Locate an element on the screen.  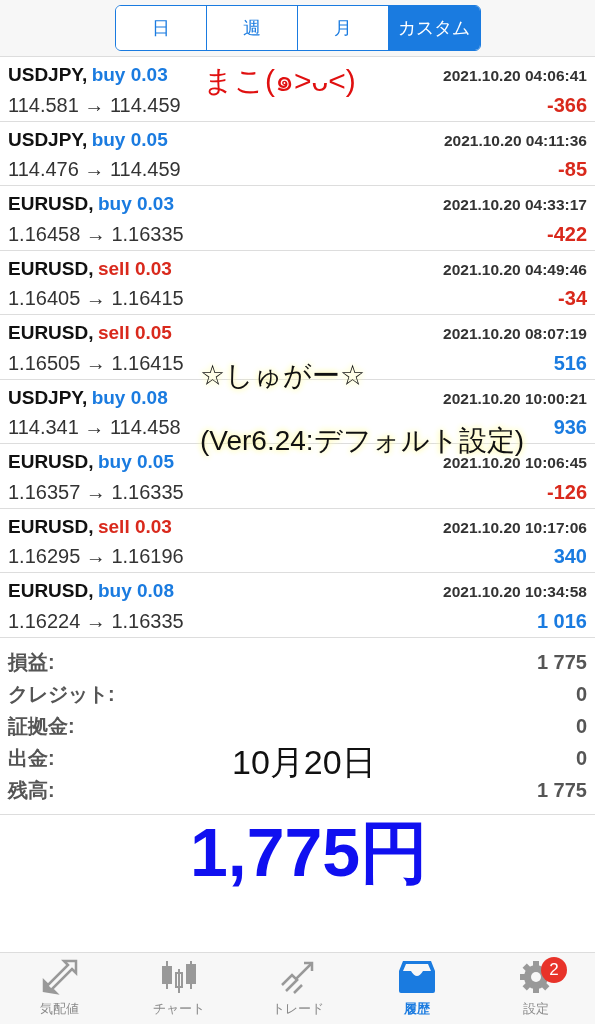
profit-text: -126 is located at coordinates (566, 492).